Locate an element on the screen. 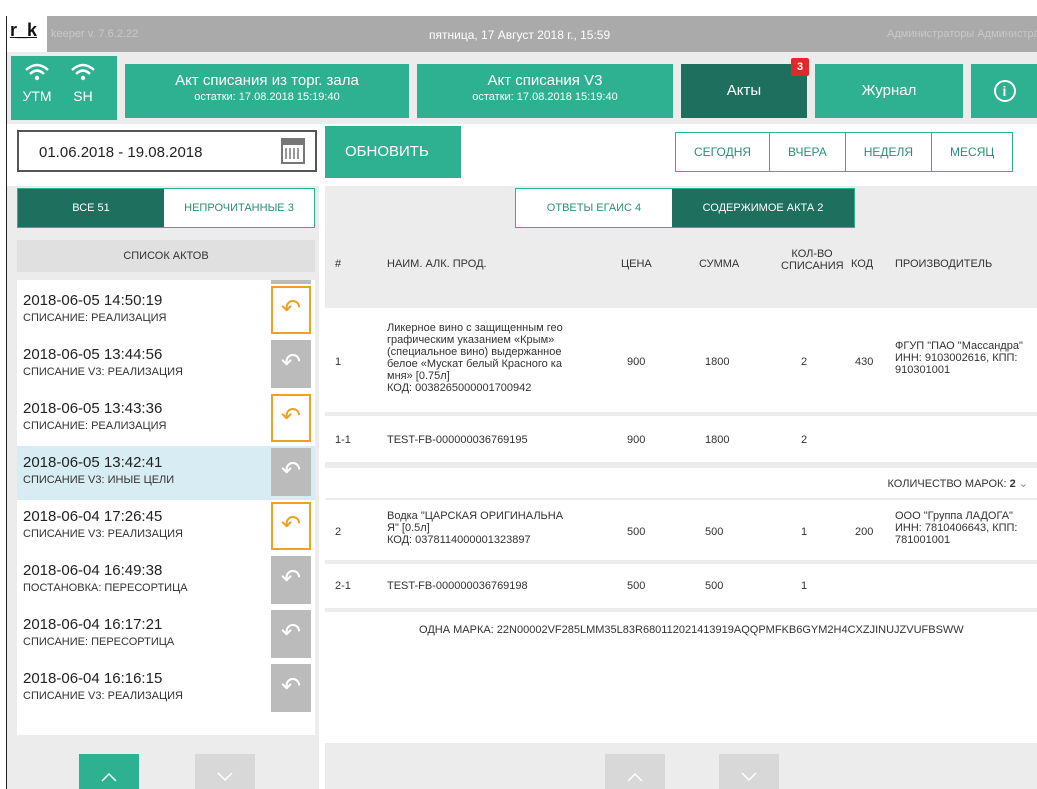 This screenshot has width=1037, height=789. scroll-up-button is located at coordinates (109, 771).